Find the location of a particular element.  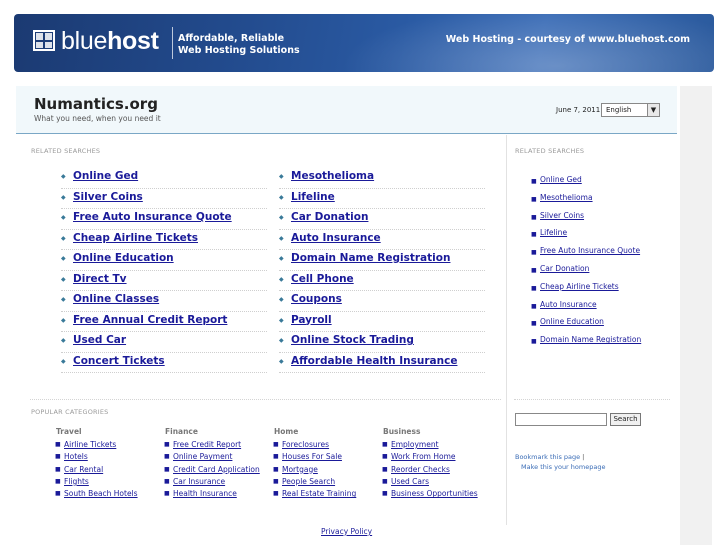

sidebar-related-item: ■ Cheap Airline Tickets is located at coordinates (606, 291).